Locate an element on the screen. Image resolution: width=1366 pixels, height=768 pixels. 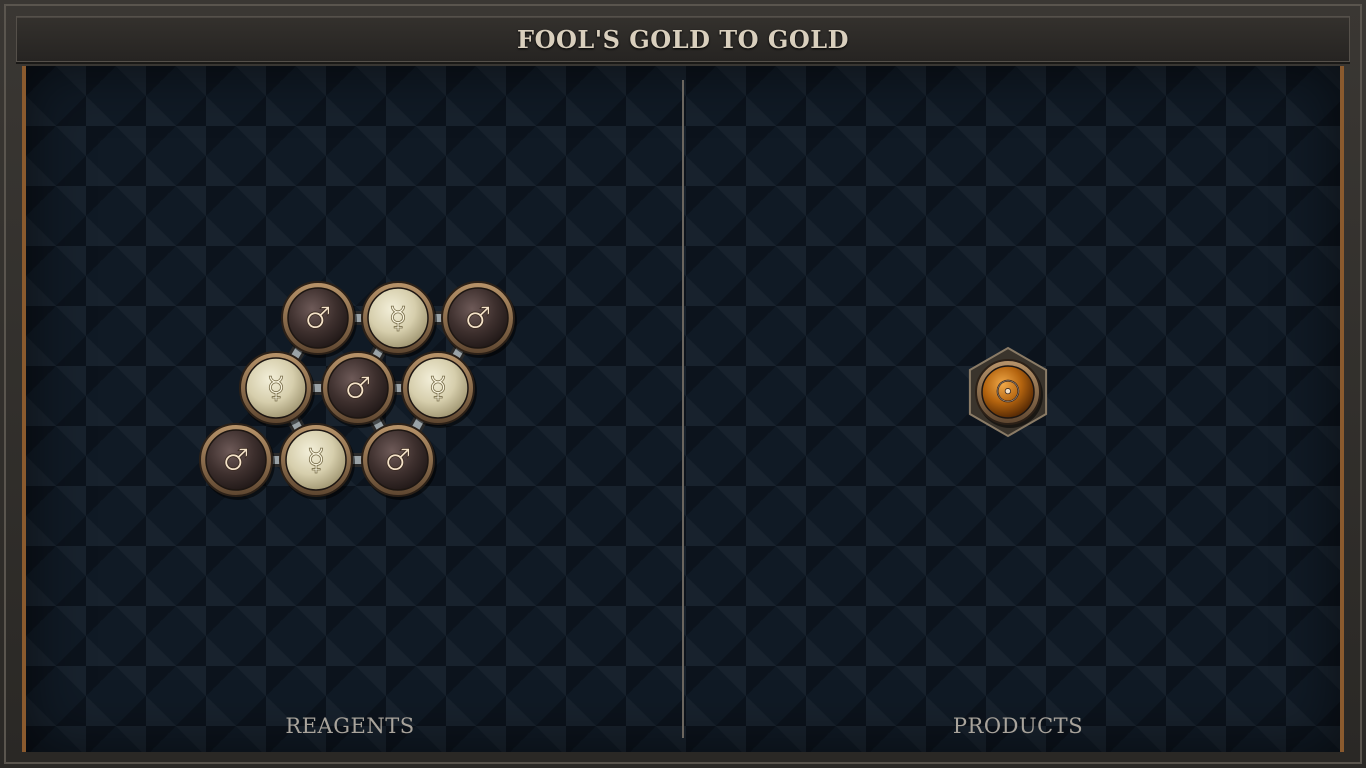
gold-symbol-icon: ☉ is located at coordinates (1008, 392).